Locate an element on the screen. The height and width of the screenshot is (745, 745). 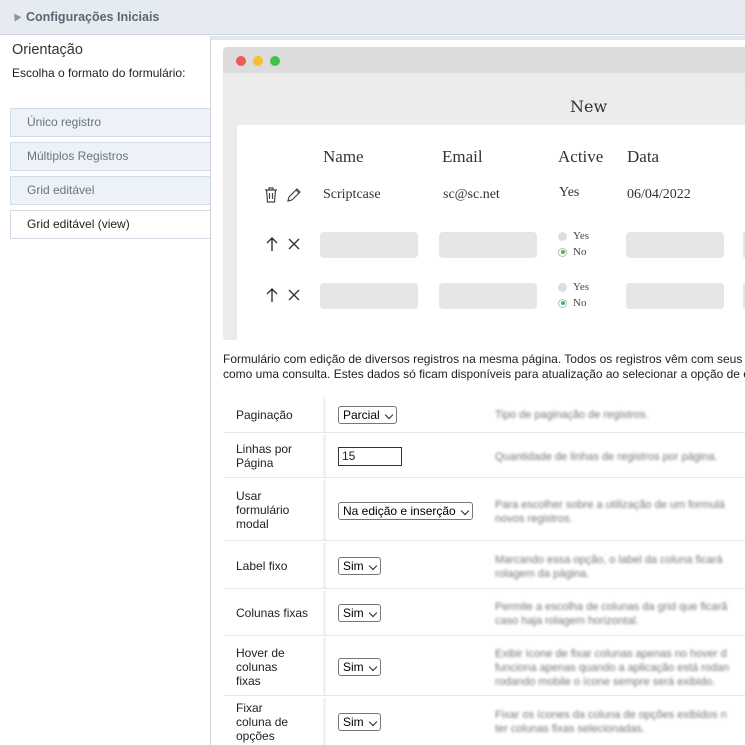
hover-fixed-columns-select: Sim is located at coordinates (359, 667).